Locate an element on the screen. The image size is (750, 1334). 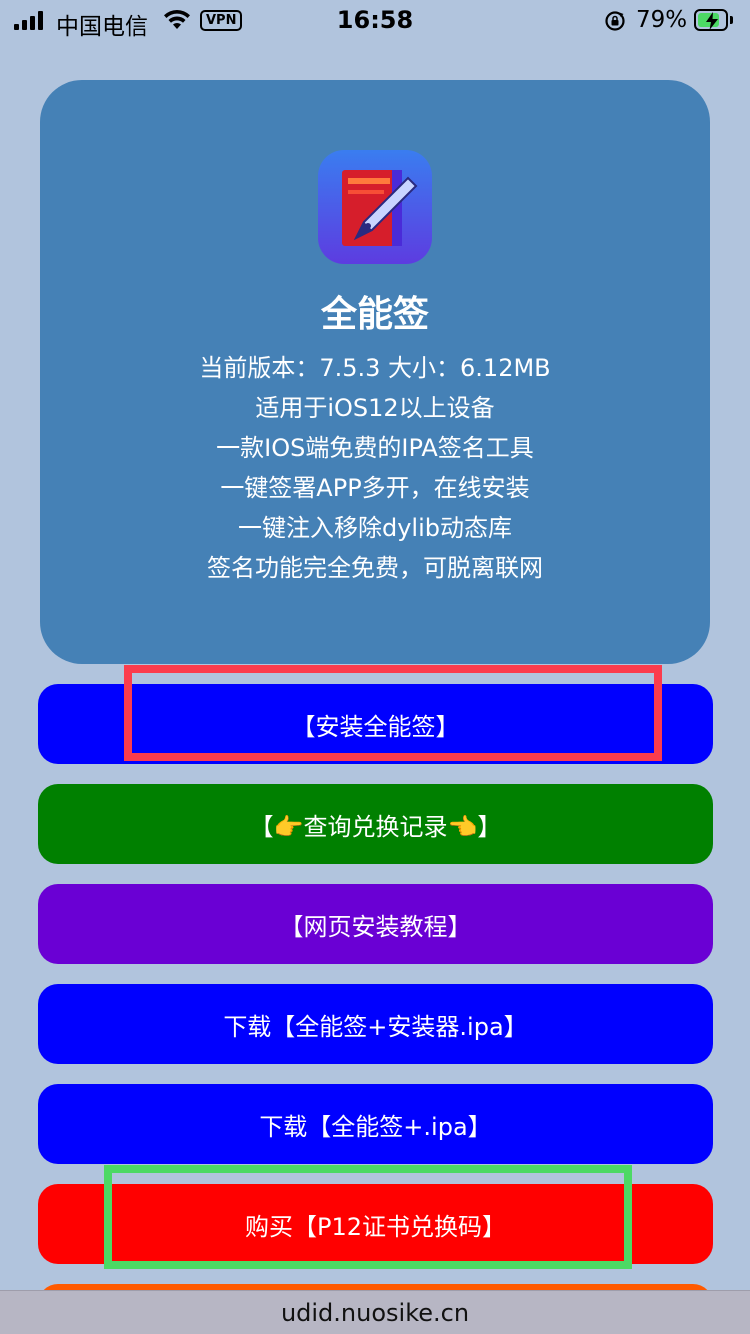
query-redeem-records-label: 【👉查询兑换记录👈】 is located at coordinates (375, 826).